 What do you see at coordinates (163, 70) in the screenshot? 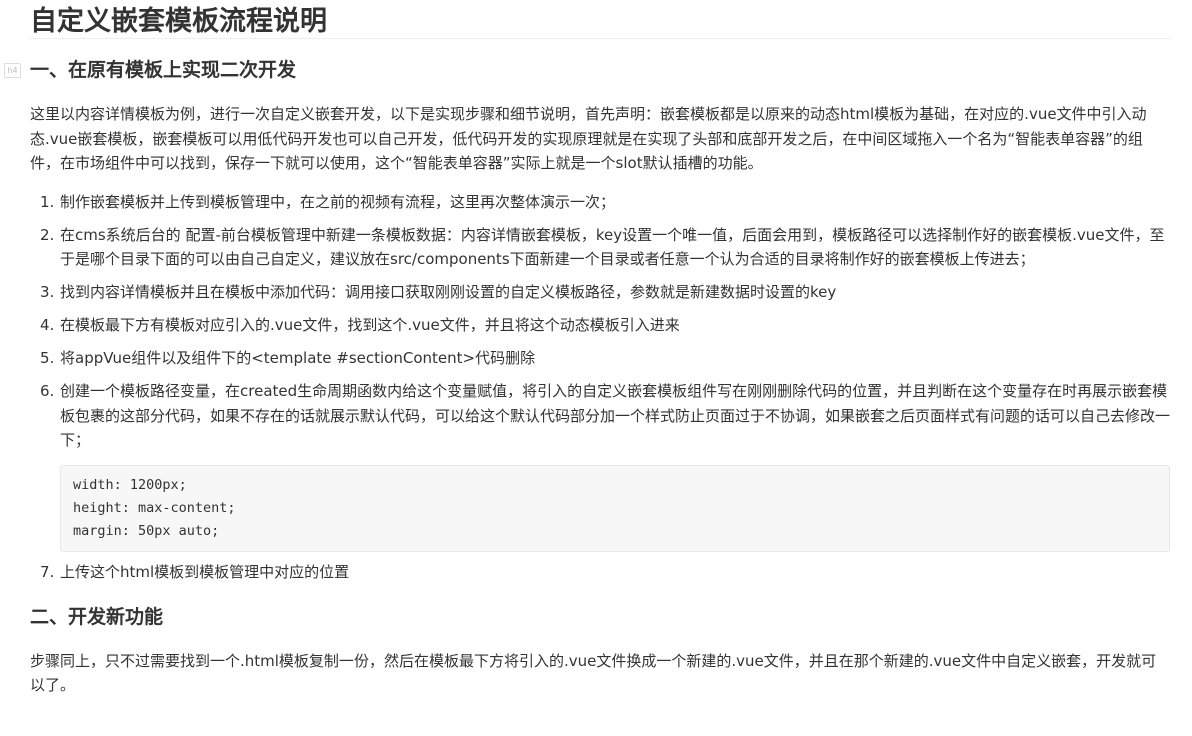
I see `section-heading-1-text: 一、在原有模板上实现二次开发` at bounding box center [163, 70].